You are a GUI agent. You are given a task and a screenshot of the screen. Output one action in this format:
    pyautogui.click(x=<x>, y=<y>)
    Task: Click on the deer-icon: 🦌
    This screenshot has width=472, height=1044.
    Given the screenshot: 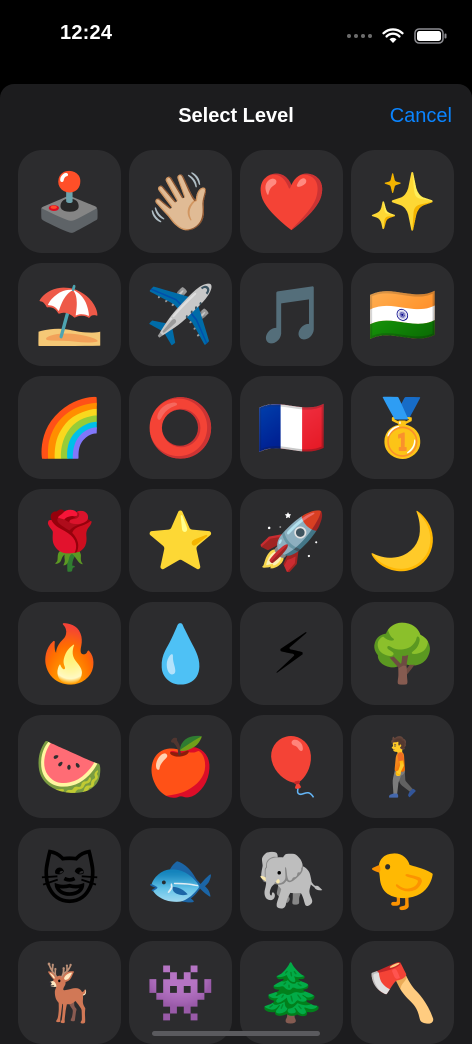 What is the action you would take?
    pyautogui.click(x=69, y=992)
    